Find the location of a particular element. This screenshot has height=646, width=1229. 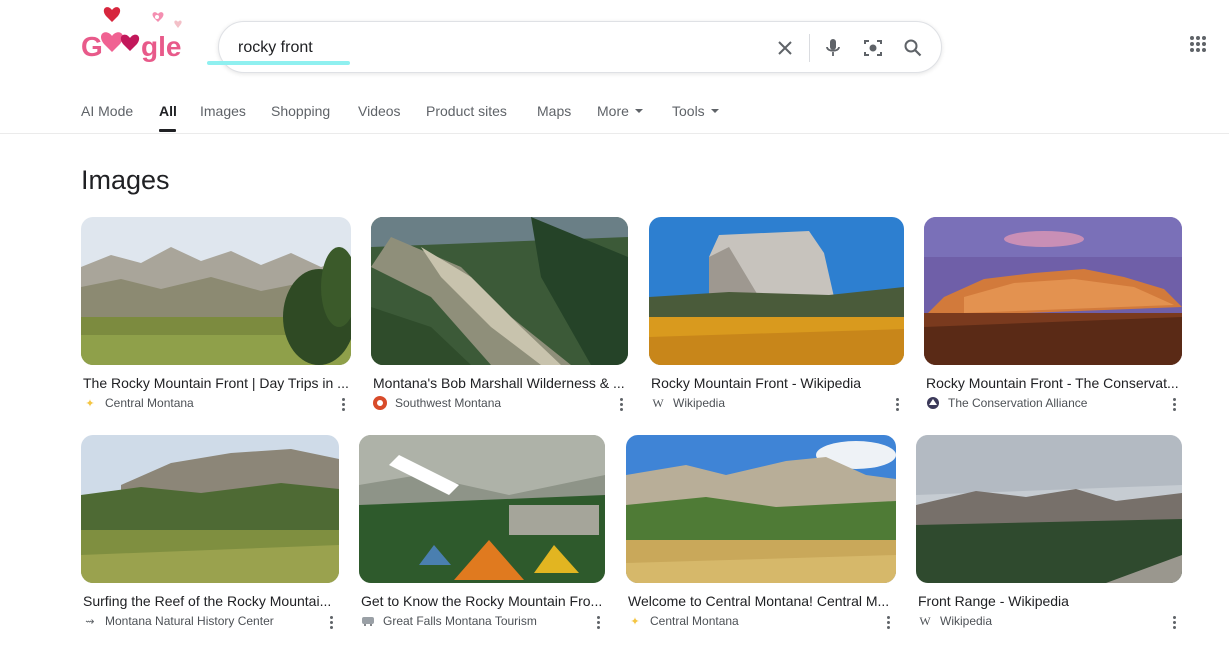

result-source: ⇝ Montana Natural History Center is located at coordinates (178, 621).